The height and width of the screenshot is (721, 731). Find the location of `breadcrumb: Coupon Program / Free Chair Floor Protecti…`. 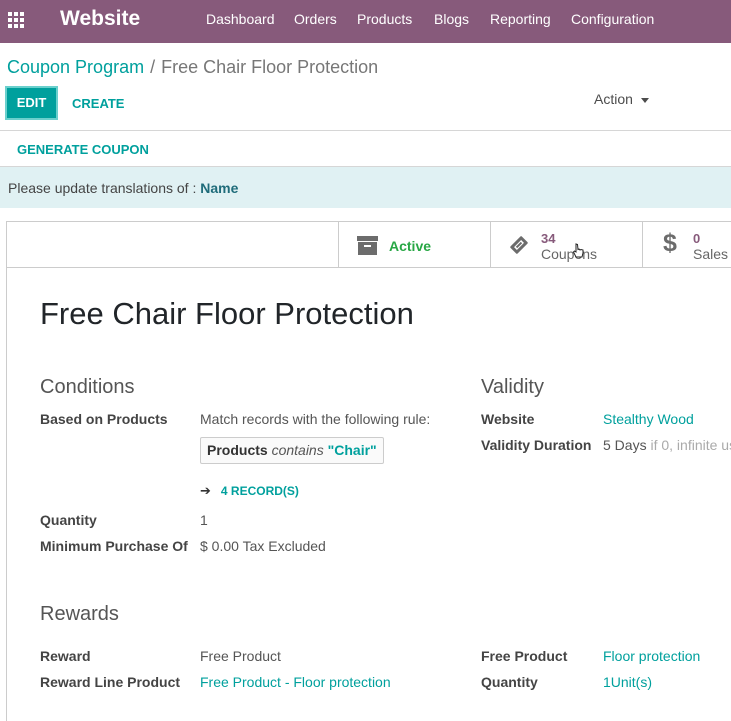

breadcrumb: Coupon Program / Free Chair Floor Protecti… is located at coordinates (192, 67).